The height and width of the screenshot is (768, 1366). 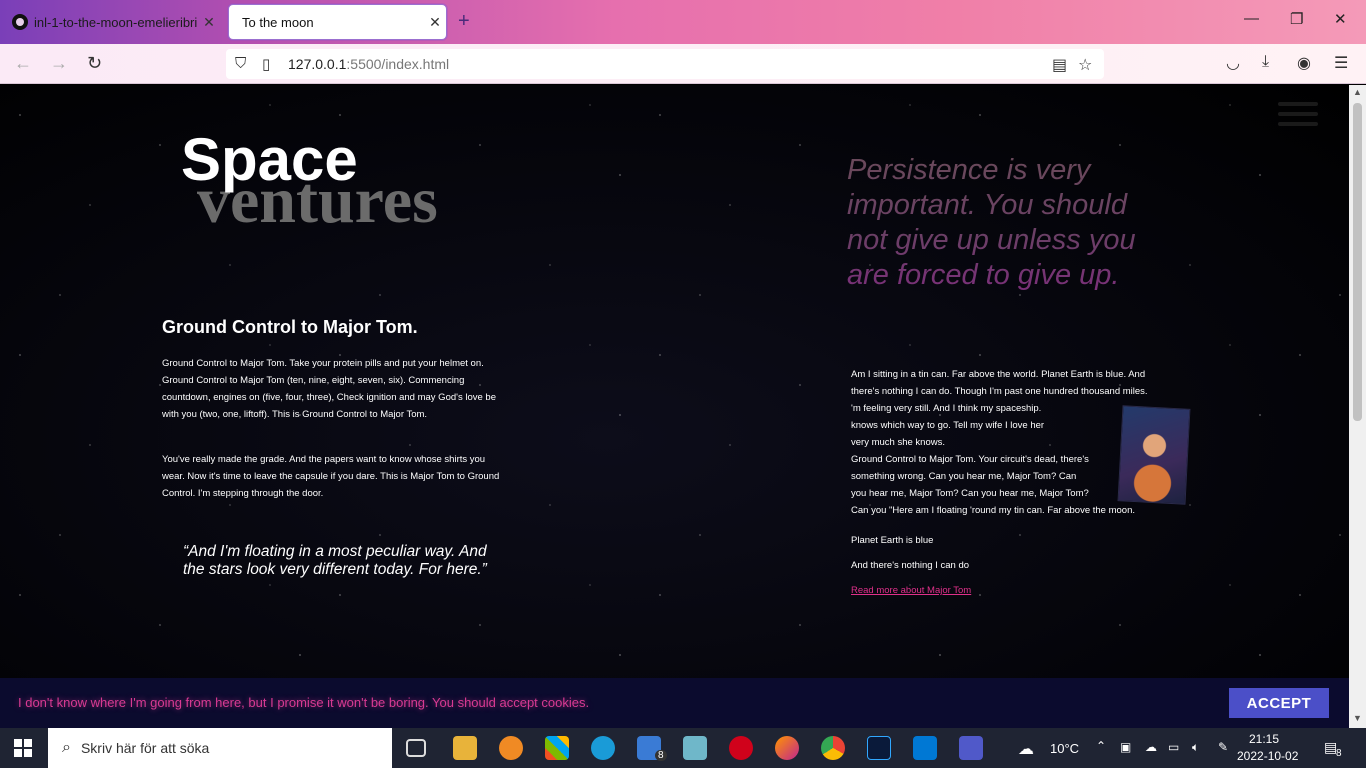 I want to click on minimize-button: —, so click(x=1251, y=18).